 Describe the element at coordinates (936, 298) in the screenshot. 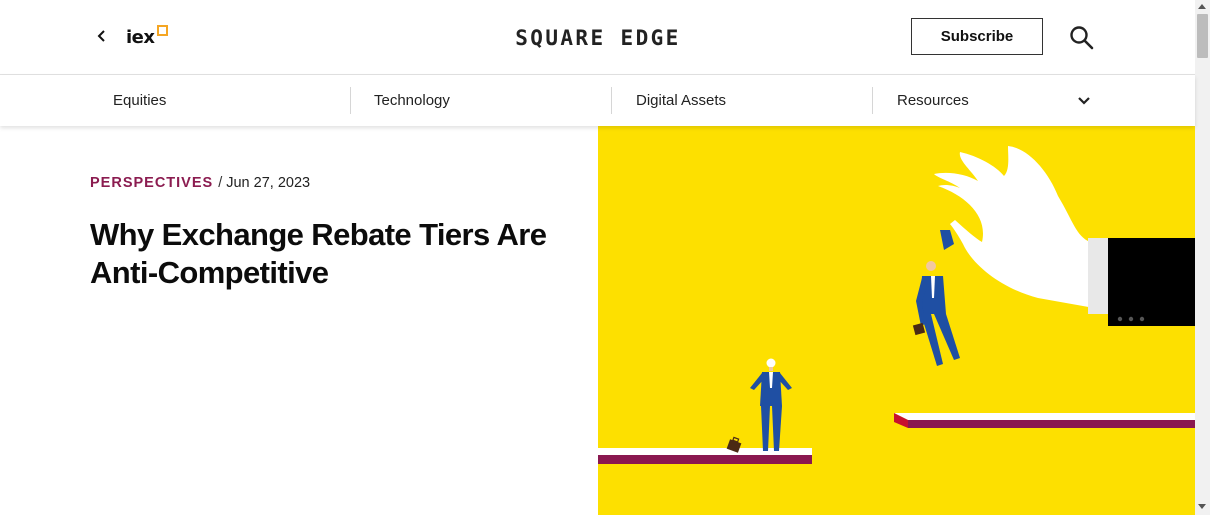

I see `dangling-man-figure` at that location.